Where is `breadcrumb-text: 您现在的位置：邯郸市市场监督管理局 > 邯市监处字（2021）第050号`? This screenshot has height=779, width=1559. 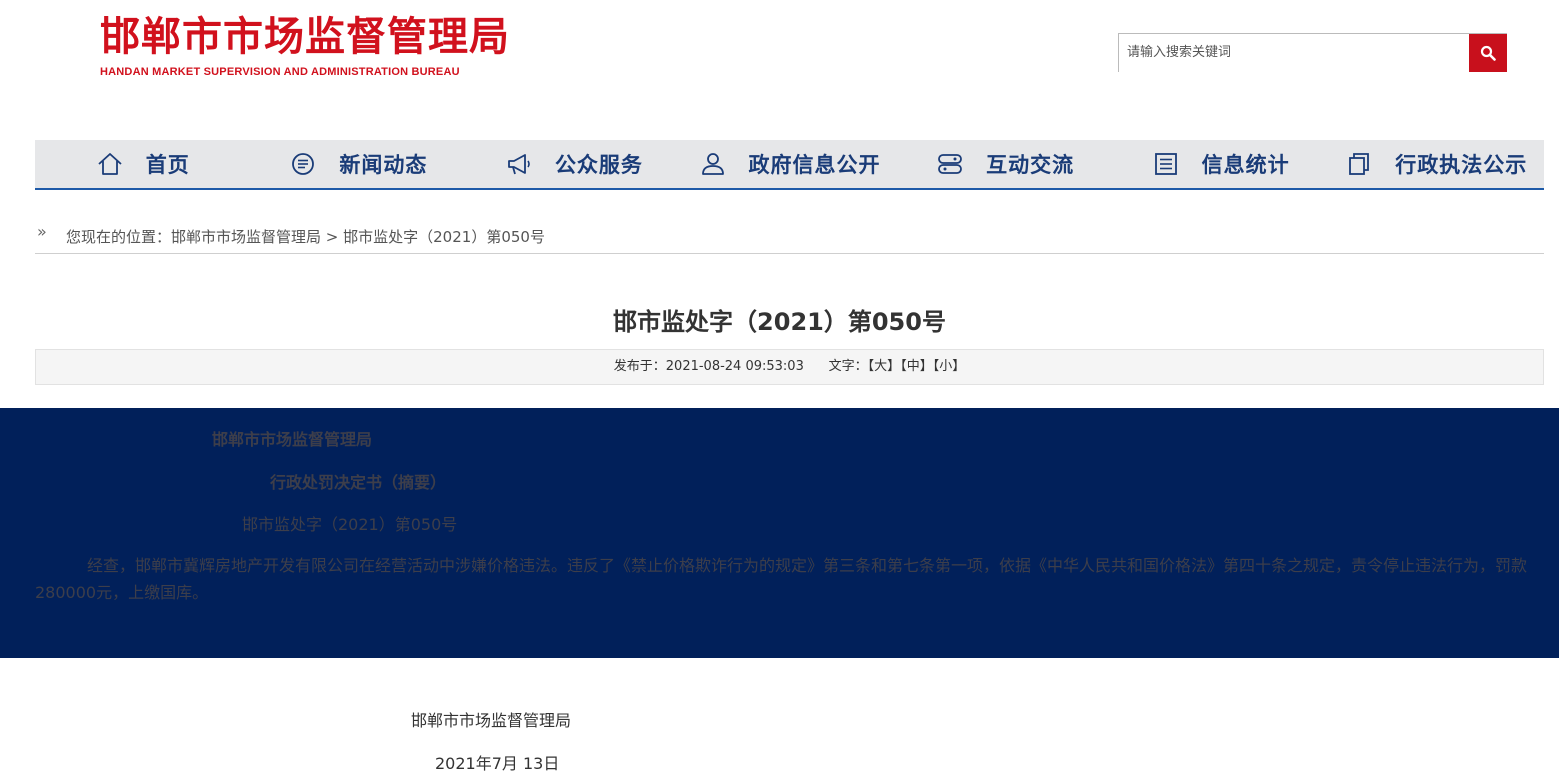 breadcrumb-text: 您现在的位置：邯郸市市场监督管理局 > 邯市监处字（2021）第050号 is located at coordinates (305, 236).